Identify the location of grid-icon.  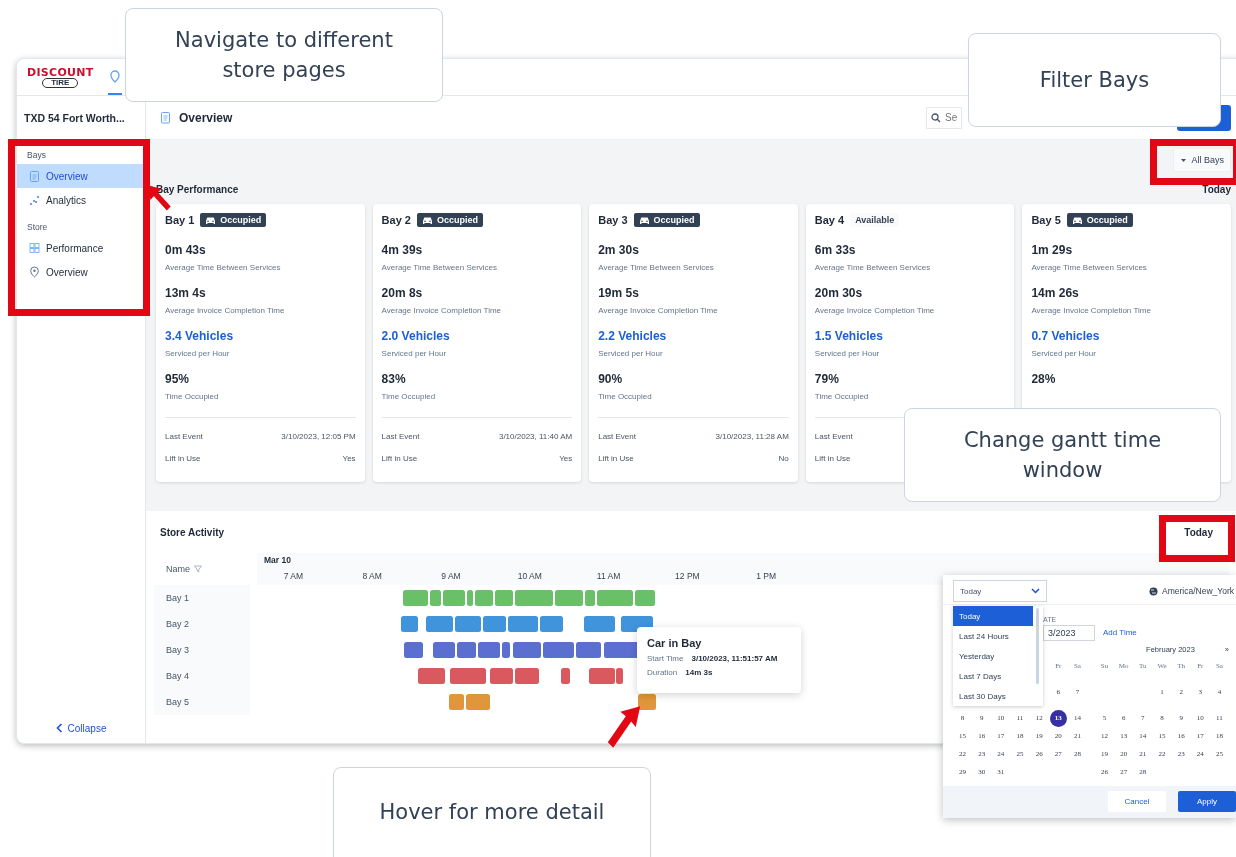
(34, 248).